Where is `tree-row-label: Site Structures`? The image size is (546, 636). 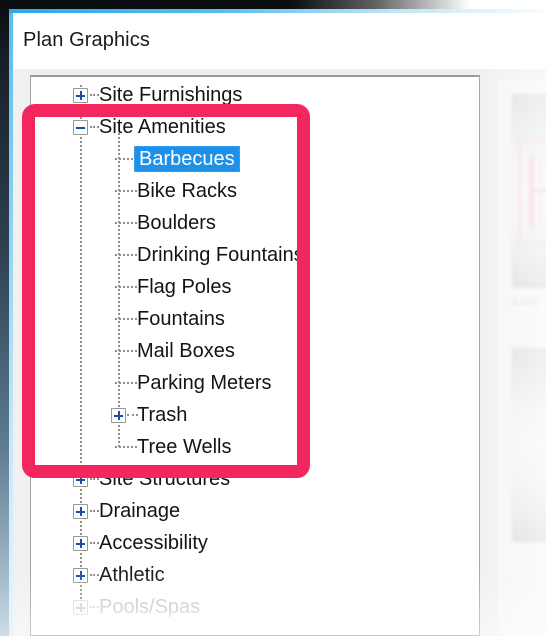 tree-row-label: Site Structures is located at coordinates (165, 479).